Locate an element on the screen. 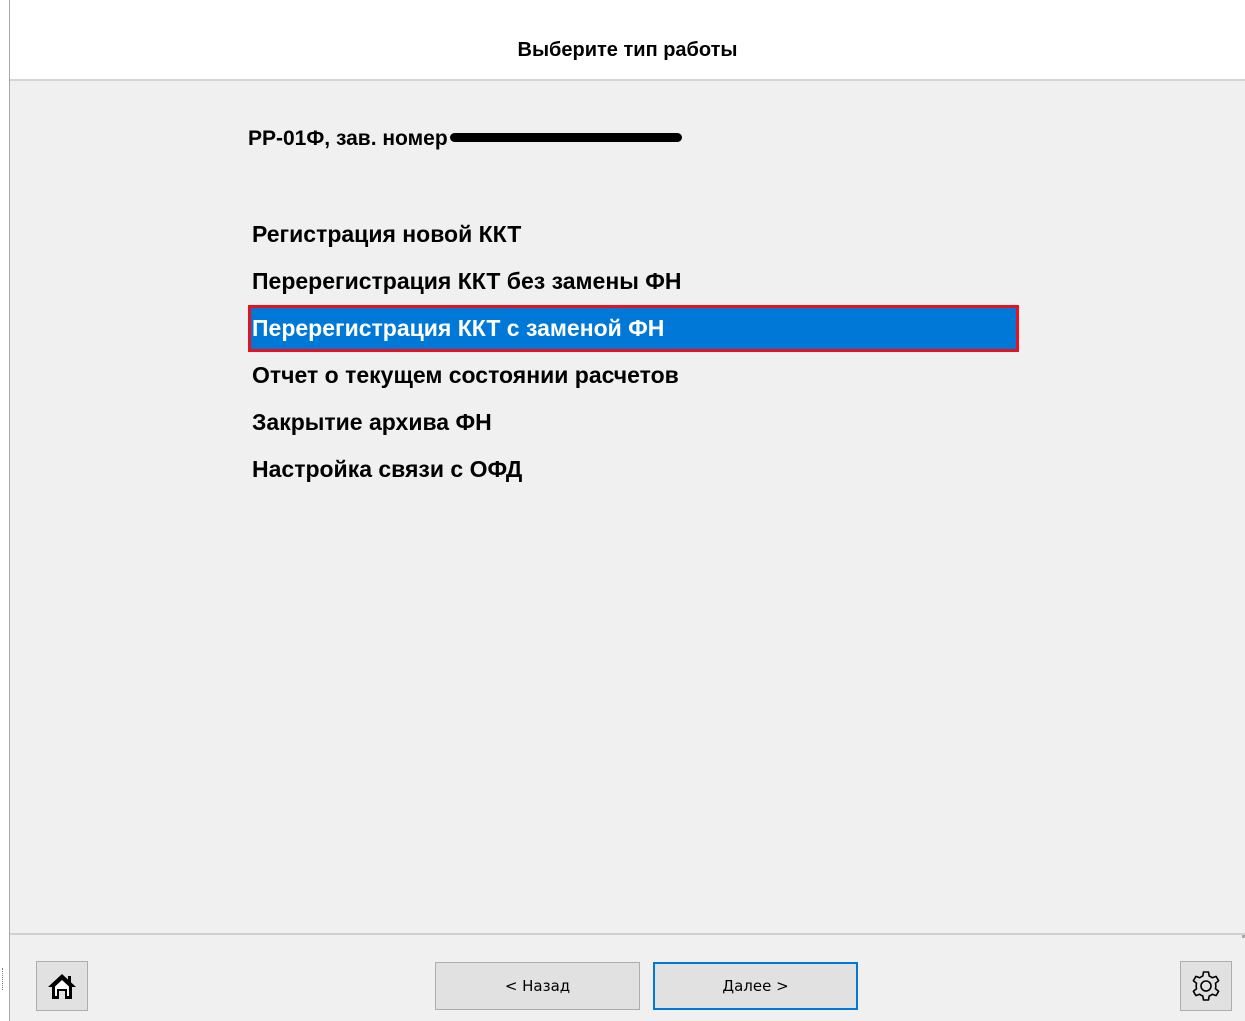 The image size is (1245, 1021). footer-bar: < Назад Далее > is located at coordinates (627, 977).